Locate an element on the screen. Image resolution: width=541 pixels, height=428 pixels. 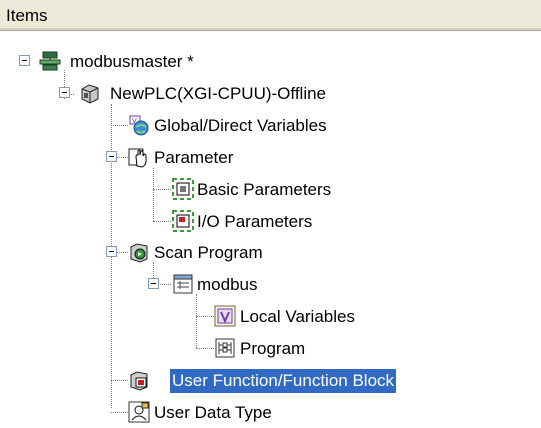
tree-node-user-data-type: User Data Type is located at coordinates (270, 413).